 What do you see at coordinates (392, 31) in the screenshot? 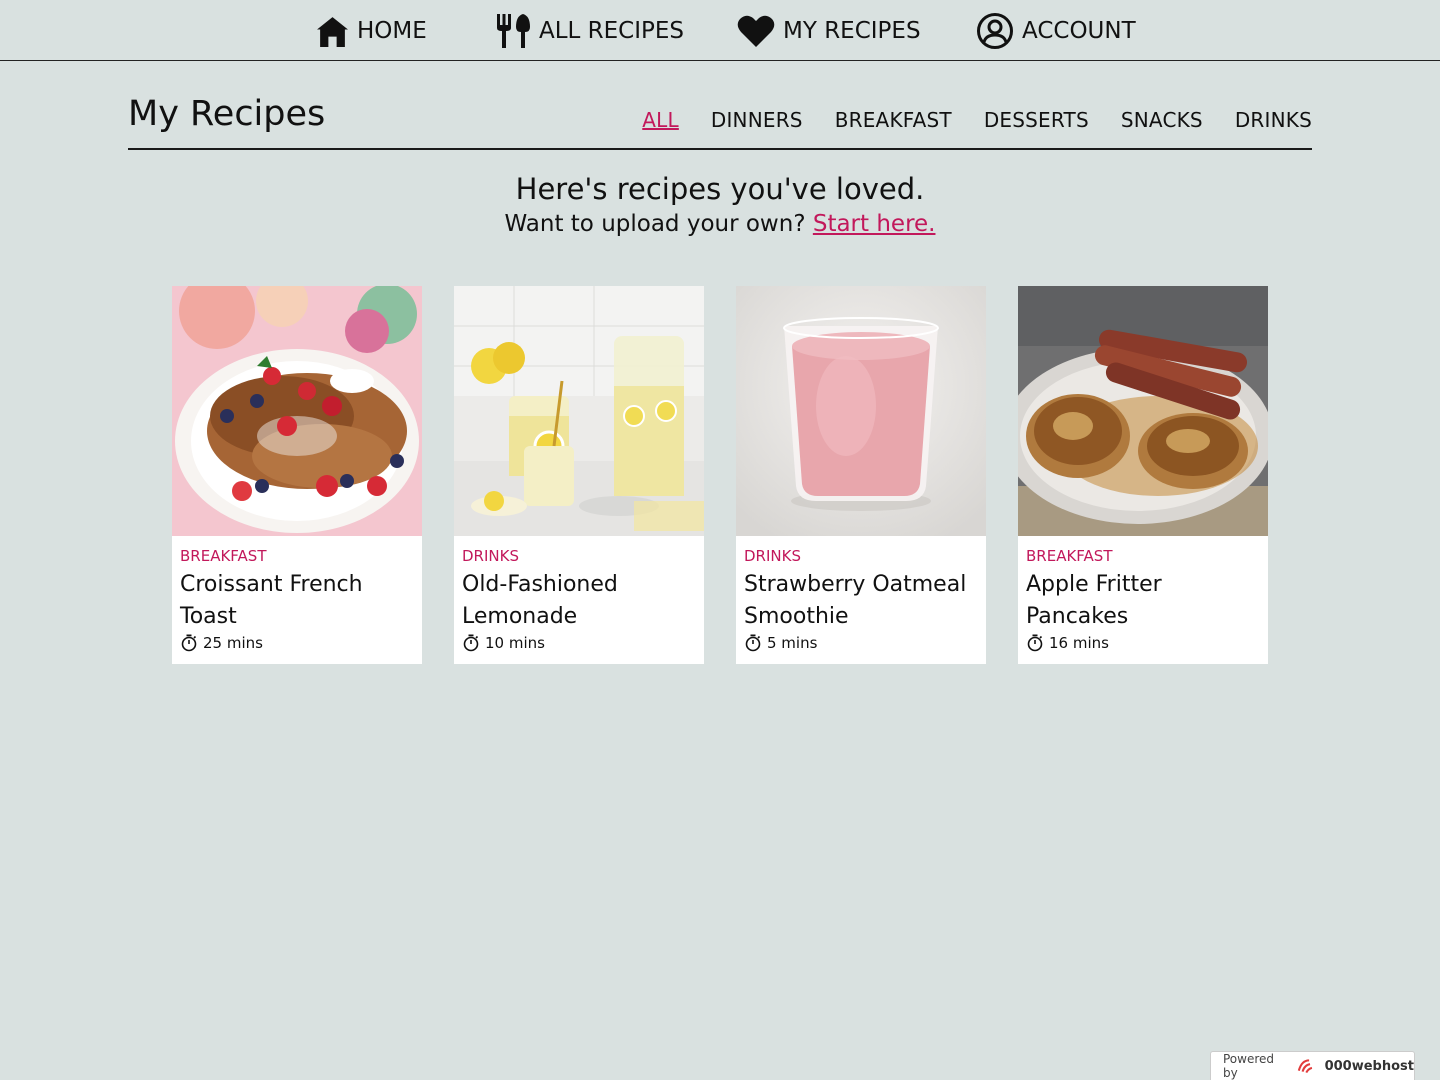
I see `nav-home-label: HOME` at bounding box center [392, 31].